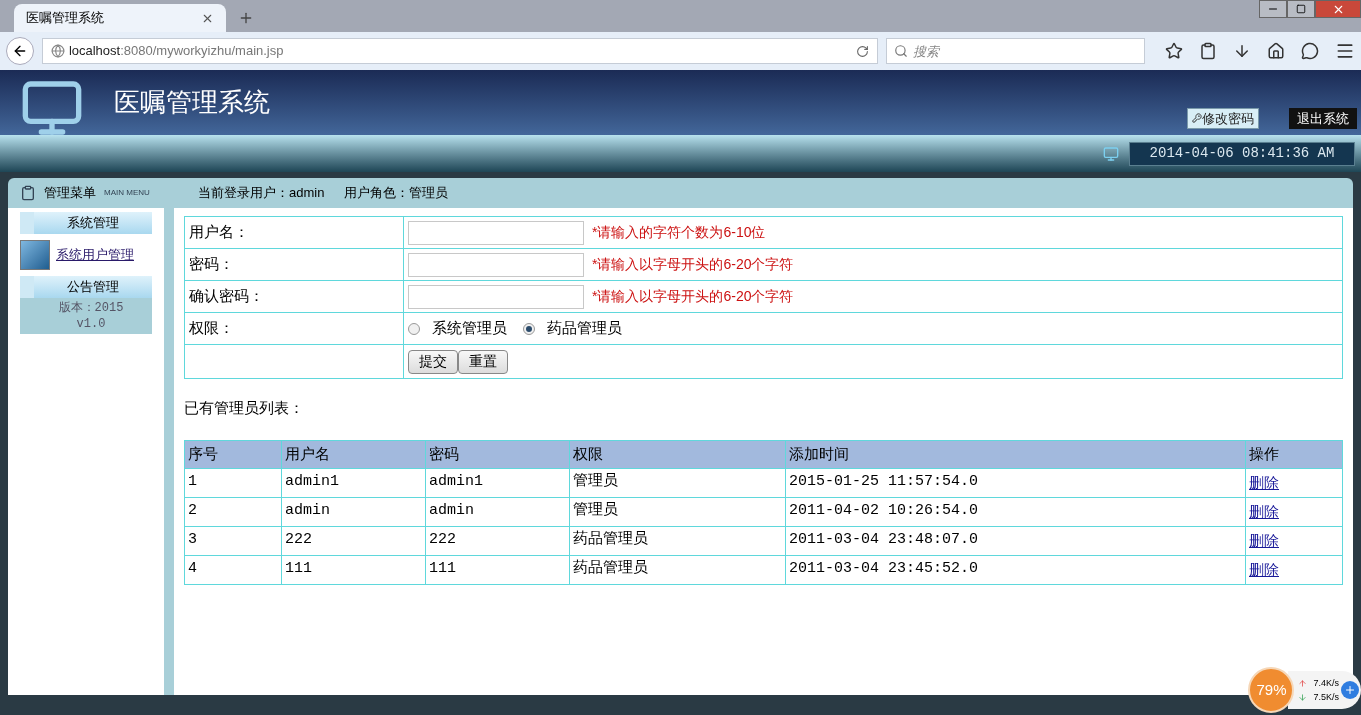 This screenshot has width=1361, height=715. I want to click on down-arrow-icon, so click(1303, 697).